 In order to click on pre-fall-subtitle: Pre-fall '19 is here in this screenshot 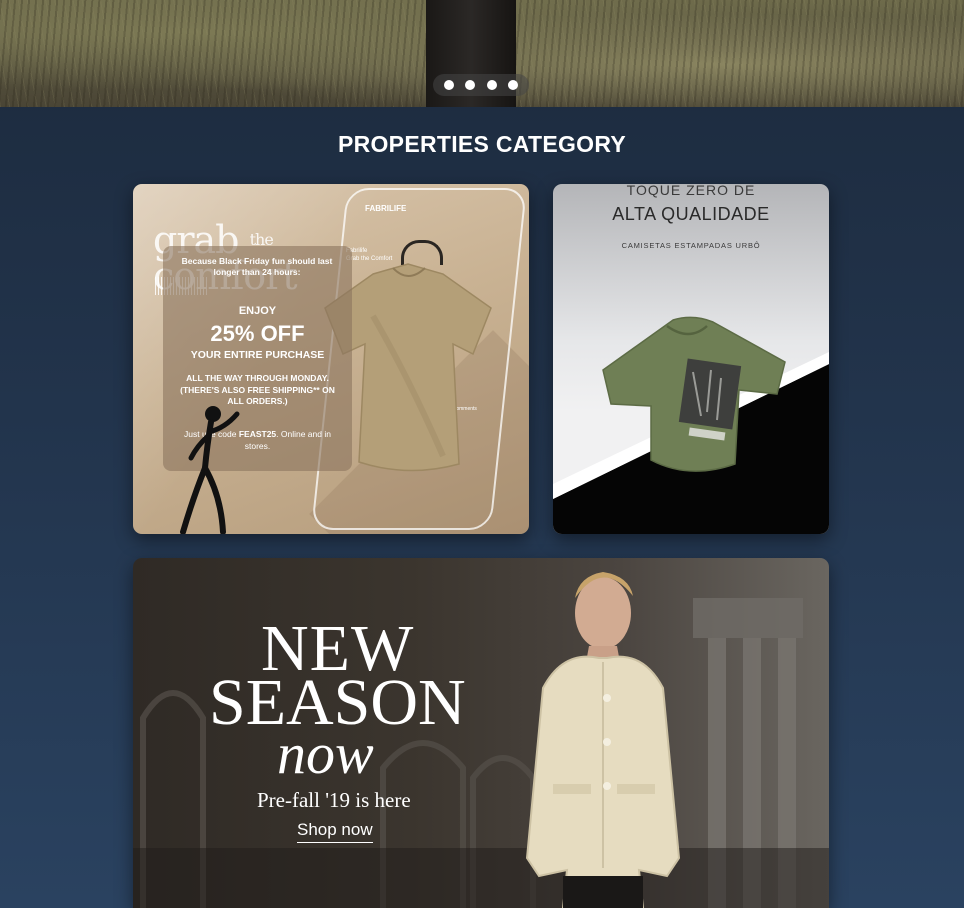, I will do `click(334, 800)`.